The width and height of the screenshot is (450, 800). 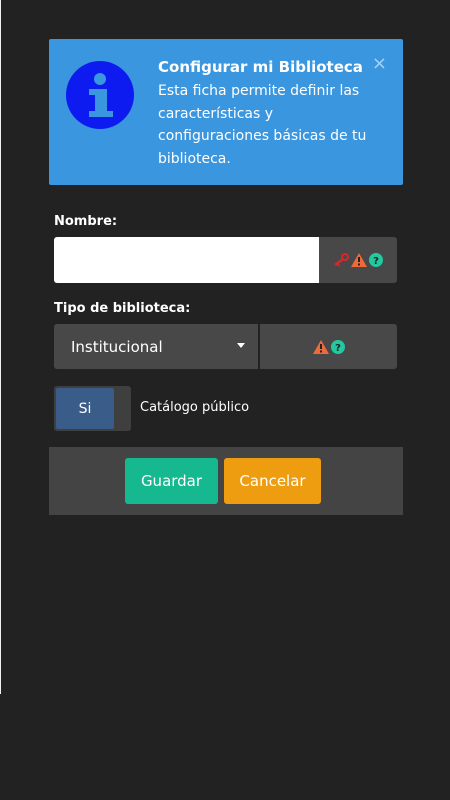 I want to click on name-status-addon: ?, so click(x=358, y=260).